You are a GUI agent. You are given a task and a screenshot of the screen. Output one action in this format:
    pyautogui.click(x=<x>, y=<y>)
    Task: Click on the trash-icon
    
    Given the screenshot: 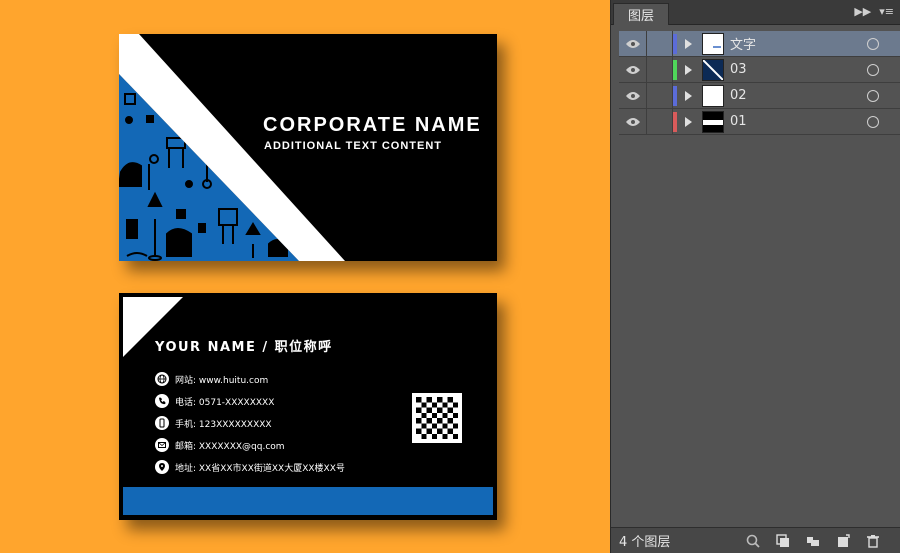 What is the action you would take?
    pyautogui.click(x=873, y=541)
    